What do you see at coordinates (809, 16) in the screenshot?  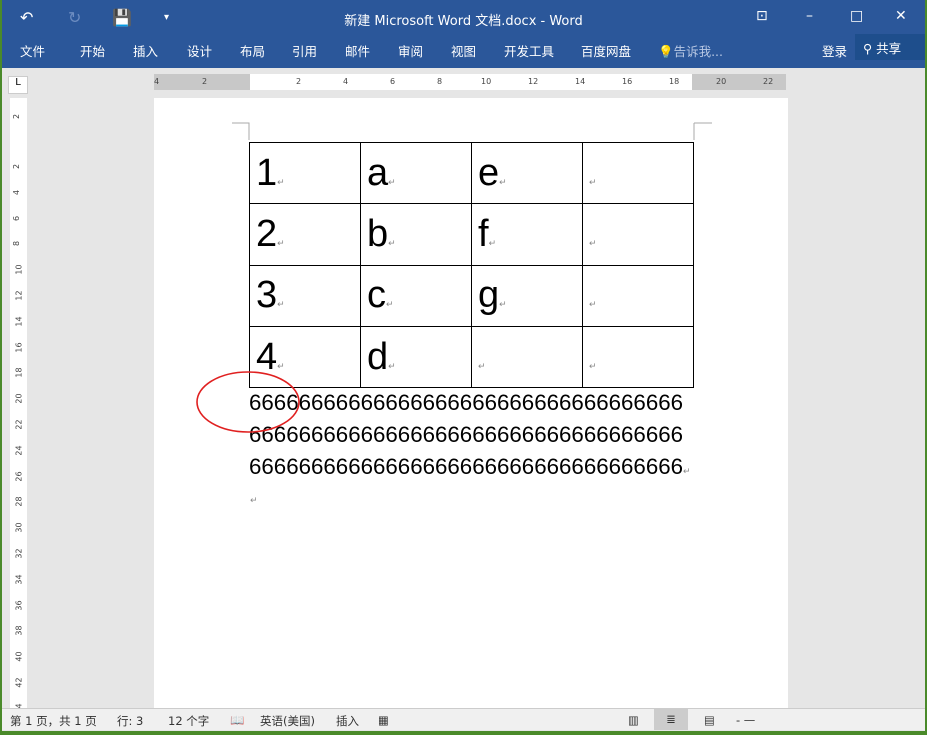 I see `minimize-button: –` at bounding box center [809, 16].